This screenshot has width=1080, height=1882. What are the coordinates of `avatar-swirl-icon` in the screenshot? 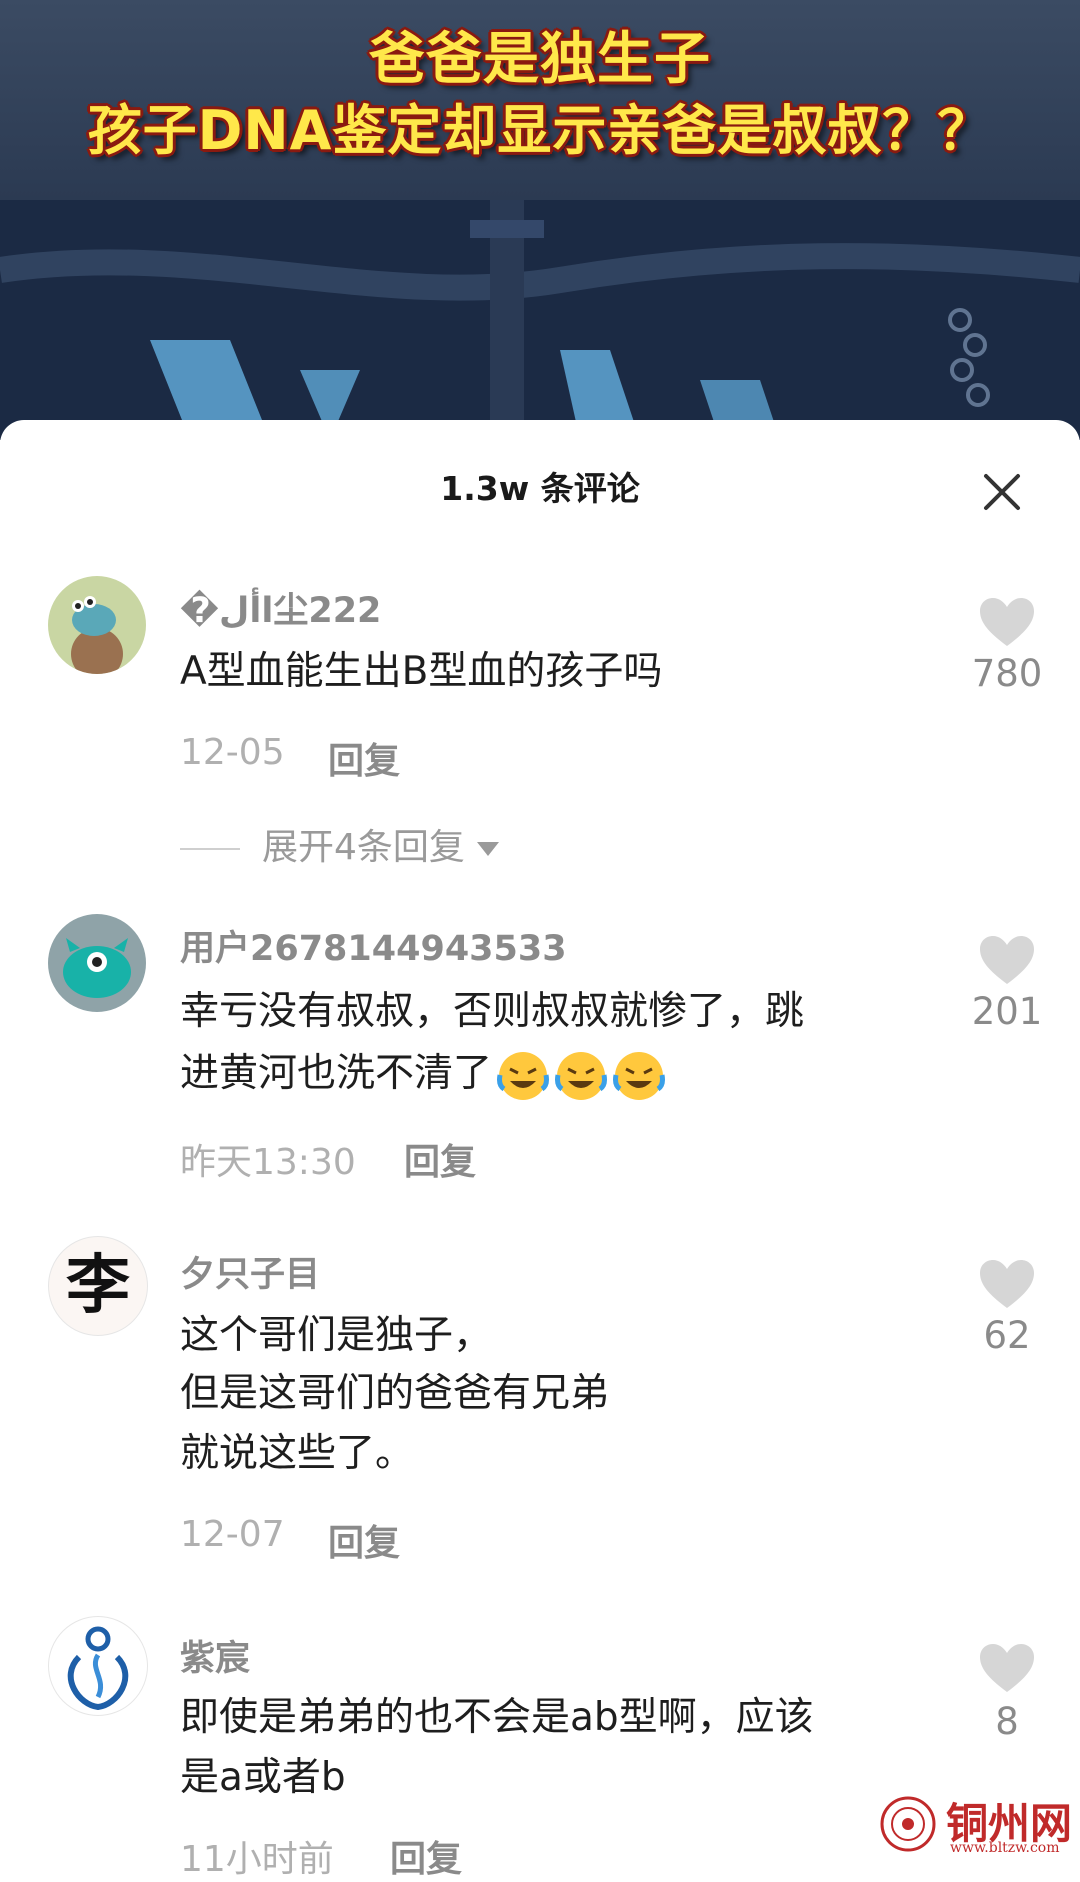 It's located at (98, 1668).